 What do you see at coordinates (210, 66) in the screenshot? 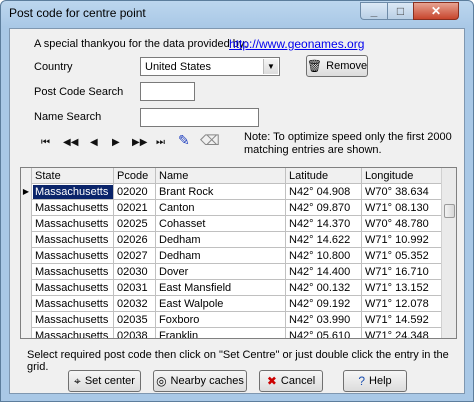
I see `country-dropdown: United States ▼` at bounding box center [210, 66].